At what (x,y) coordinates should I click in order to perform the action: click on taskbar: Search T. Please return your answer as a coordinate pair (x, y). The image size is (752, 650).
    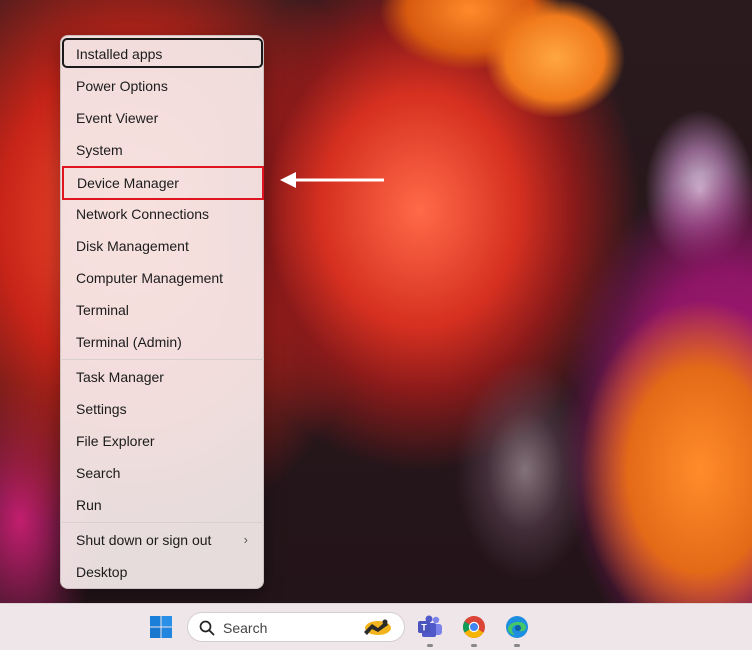
    Looking at the image, I should click on (376, 626).